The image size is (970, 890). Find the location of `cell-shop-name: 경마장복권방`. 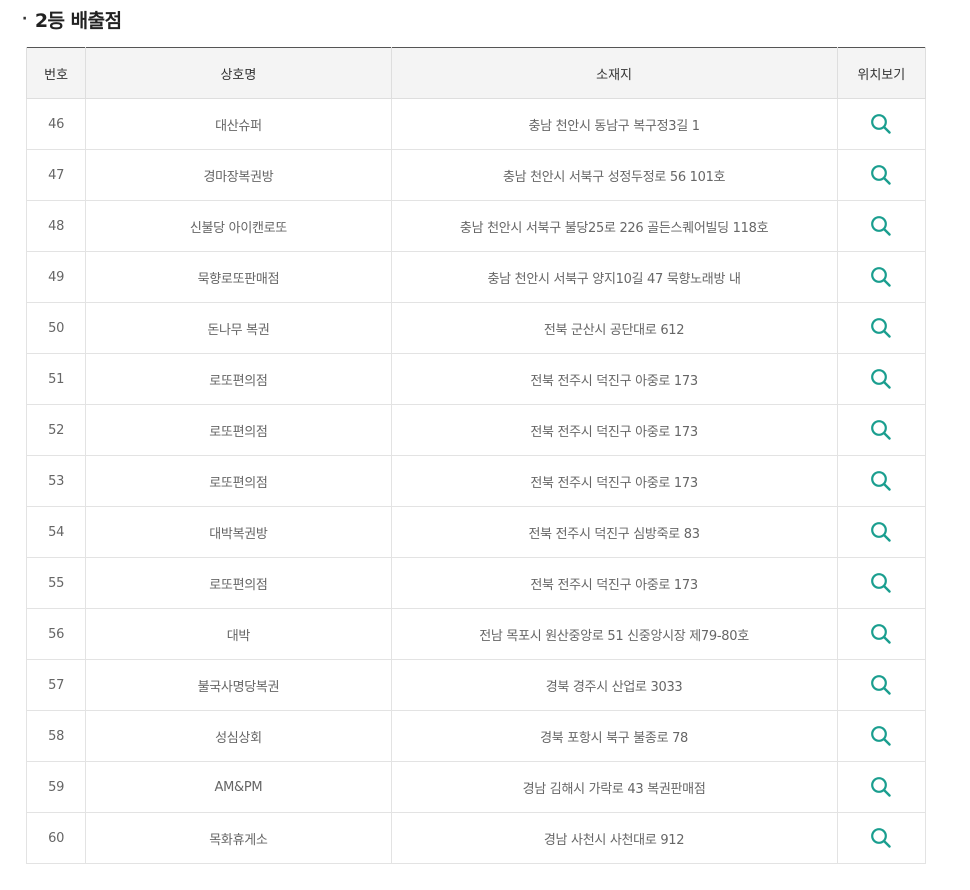

cell-shop-name: 경마장복권방 is located at coordinates (238, 175).